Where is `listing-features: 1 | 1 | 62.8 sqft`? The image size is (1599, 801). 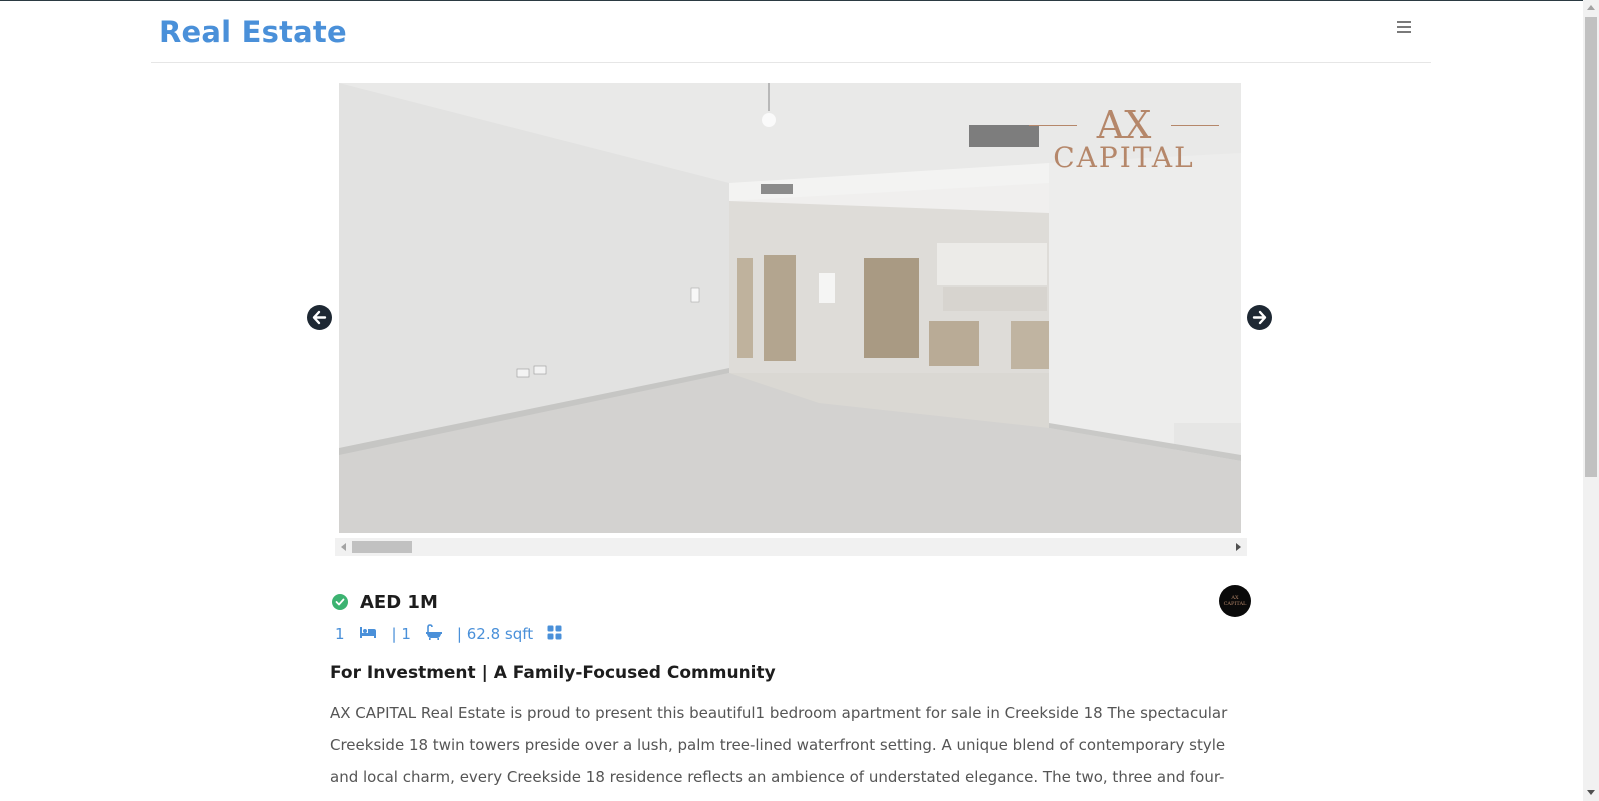 listing-features: 1 | 1 | 62.8 sqft is located at coordinates (446, 634).